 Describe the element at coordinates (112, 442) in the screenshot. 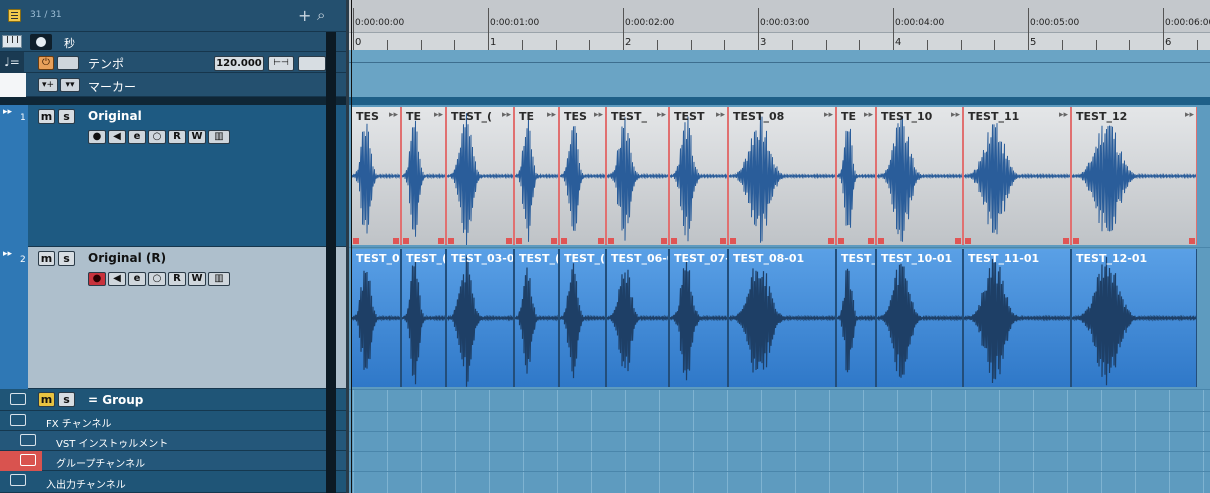

I see `folder-name: VST インストゥルメント` at that location.